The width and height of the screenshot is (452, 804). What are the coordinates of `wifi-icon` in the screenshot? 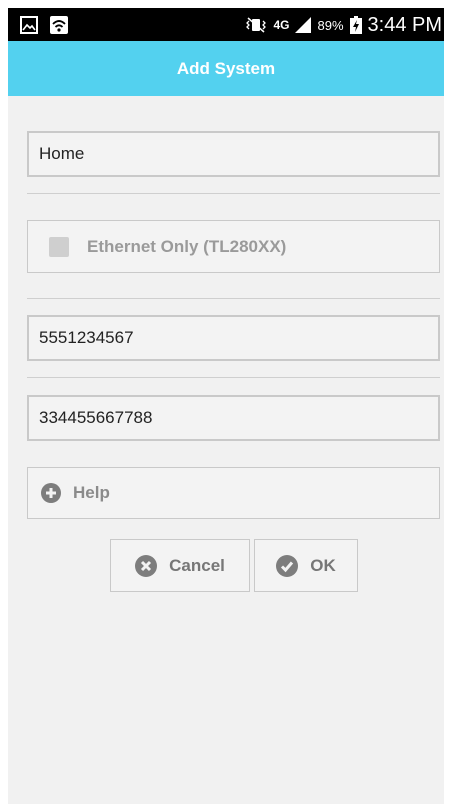 It's located at (59, 25).